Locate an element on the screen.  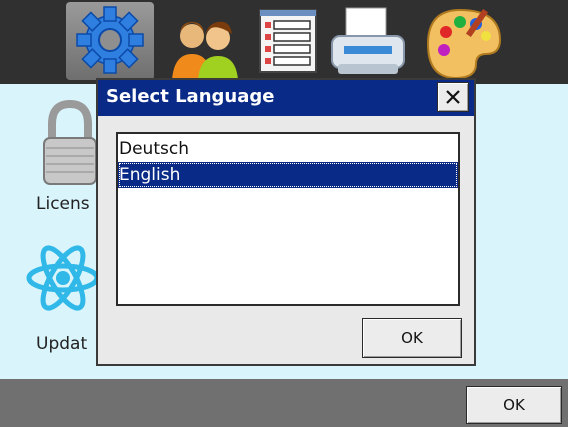
close-button is located at coordinates (453, 97).